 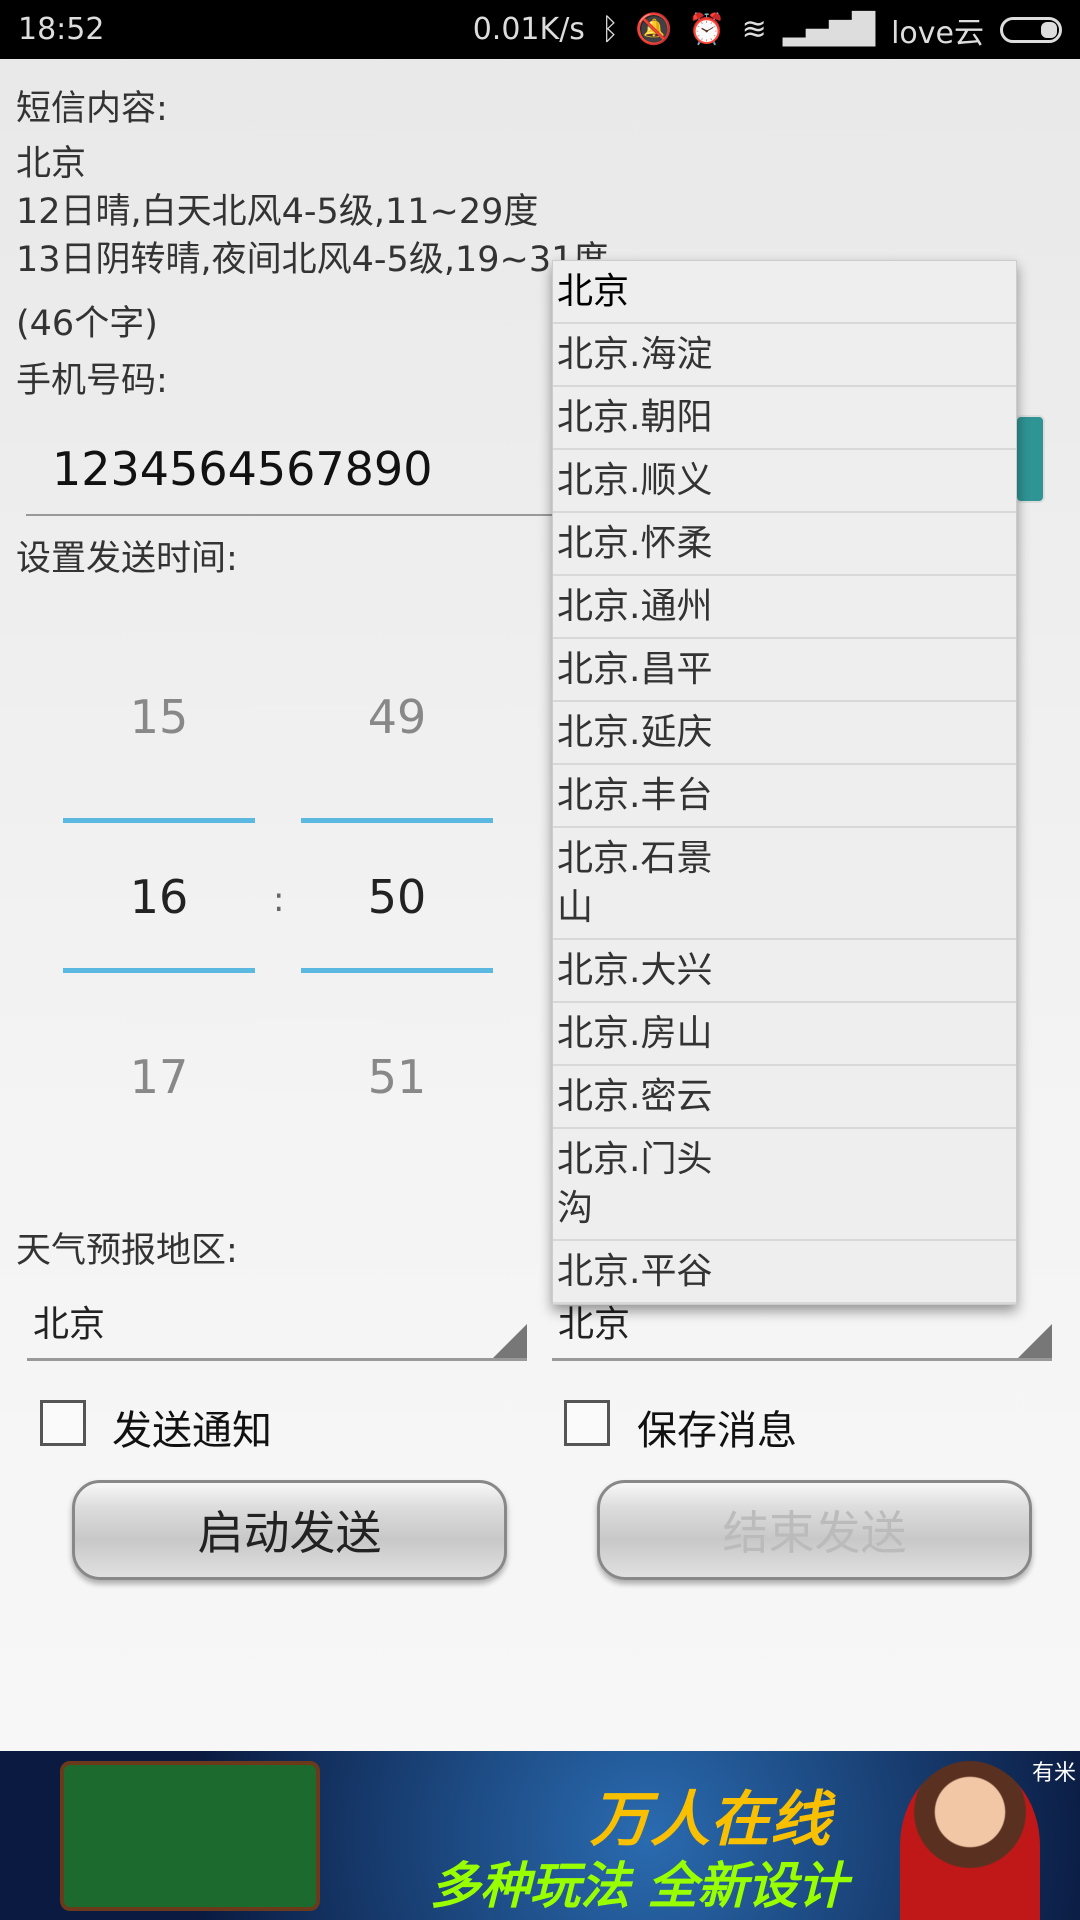 What do you see at coordinates (635, 732) in the screenshot?
I see `dropdown-item-label: 北京.延庆` at bounding box center [635, 732].